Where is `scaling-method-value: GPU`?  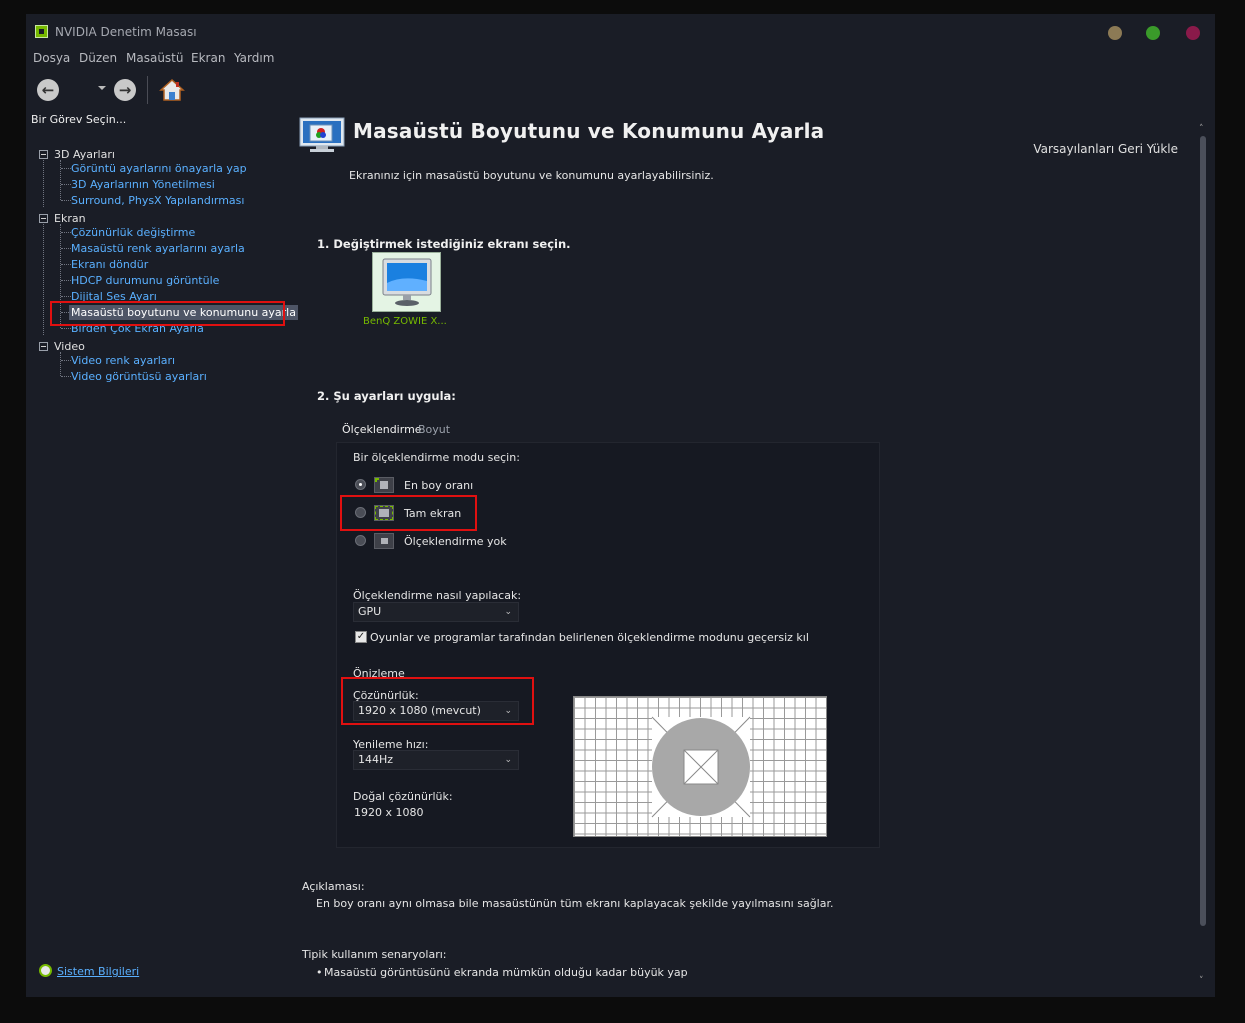 scaling-method-value: GPU is located at coordinates (370, 611).